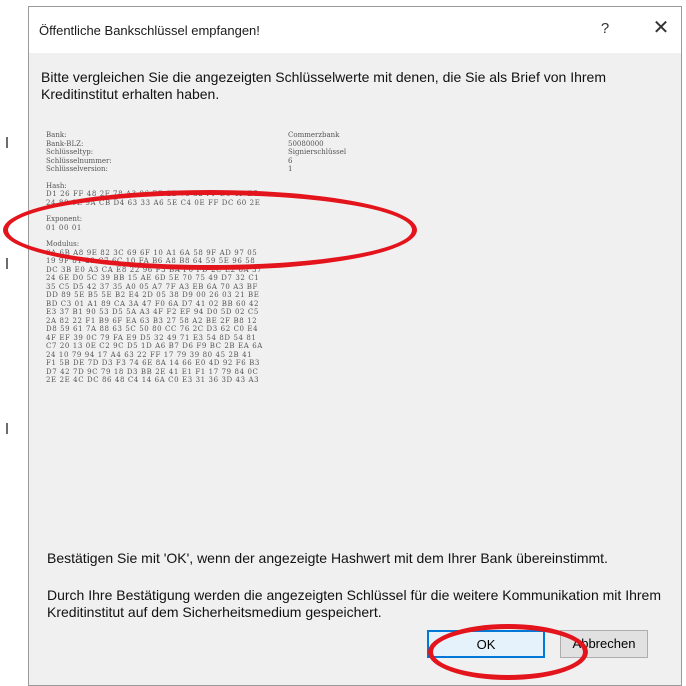 The image size is (686, 686). I want to click on key-info-key: Bank-BLZ:, so click(65, 143).